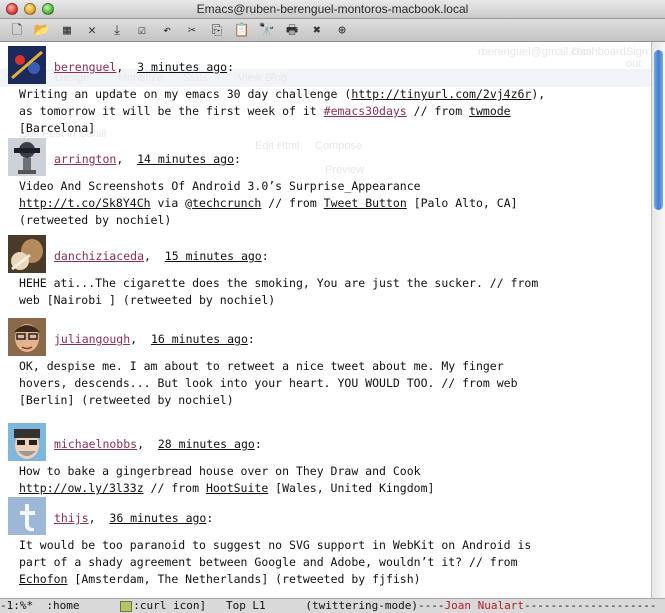  What do you see at coordinates (339, 146) in the screenshot?
I see `ghost-compose: Compose` at bounding box center [339, 146].